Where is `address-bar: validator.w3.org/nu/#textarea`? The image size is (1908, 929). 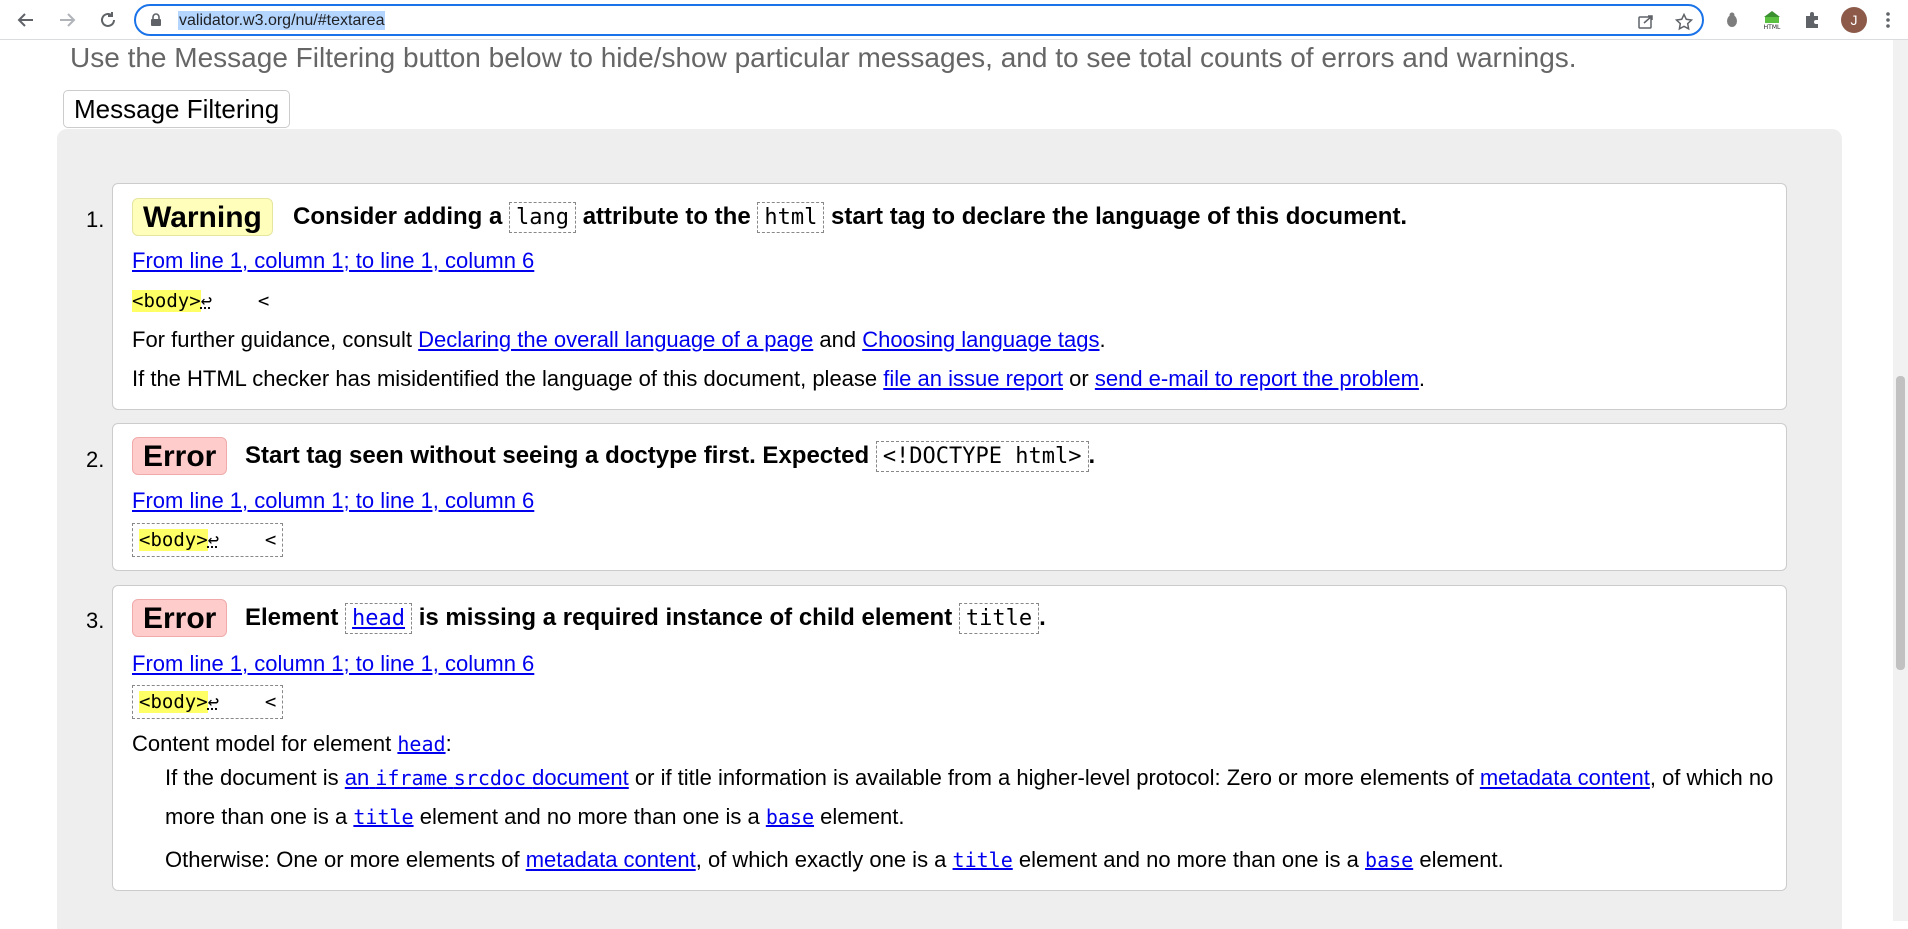 address-bar: validator.w3.org/nu/#textarea is located at coordinates (919, 20).